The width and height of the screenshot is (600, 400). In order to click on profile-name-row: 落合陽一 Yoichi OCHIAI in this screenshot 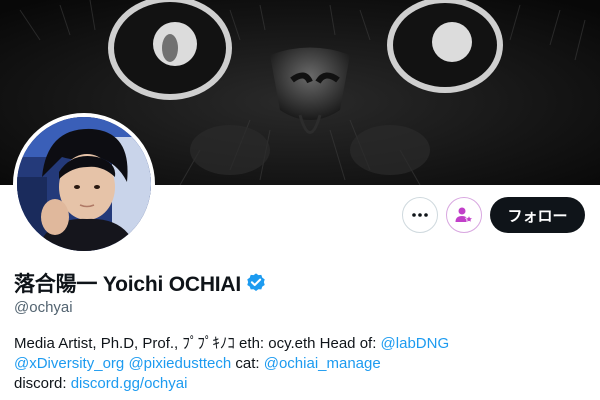, I will do `click(140, 283)`.